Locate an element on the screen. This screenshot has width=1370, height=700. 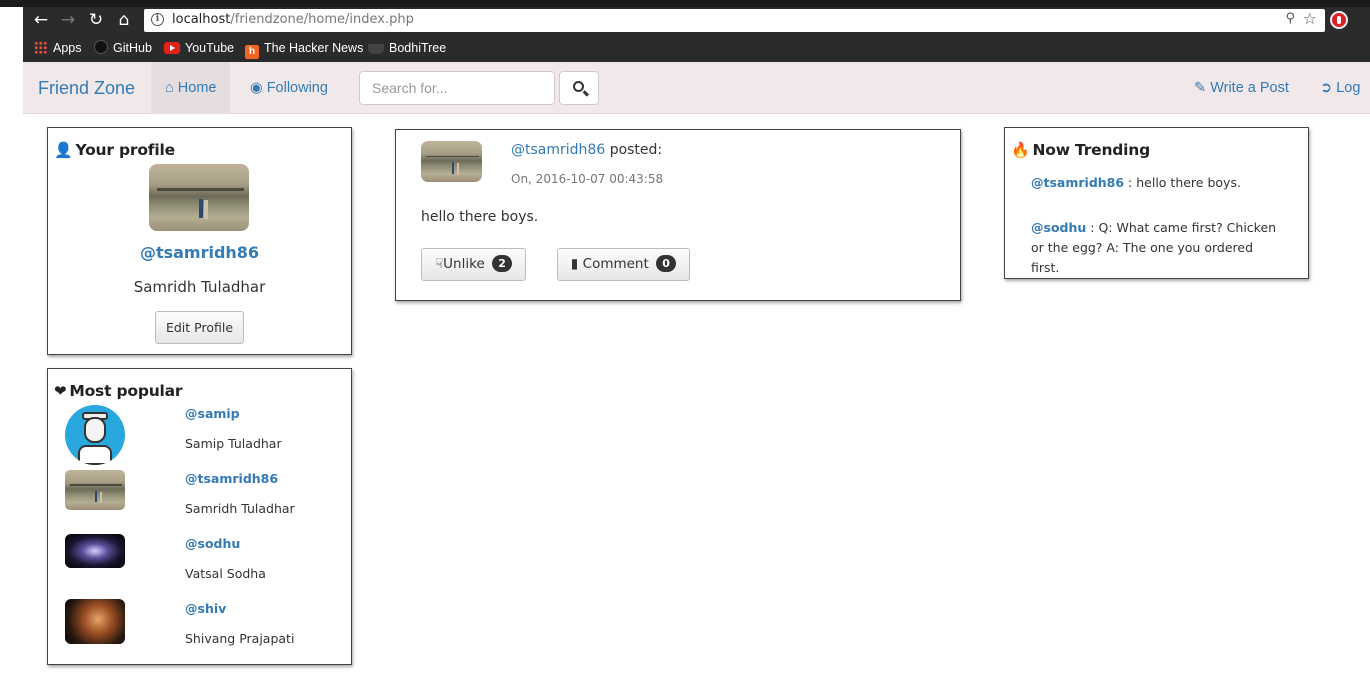
forward-icon: → is located at coordinates (68, 20).